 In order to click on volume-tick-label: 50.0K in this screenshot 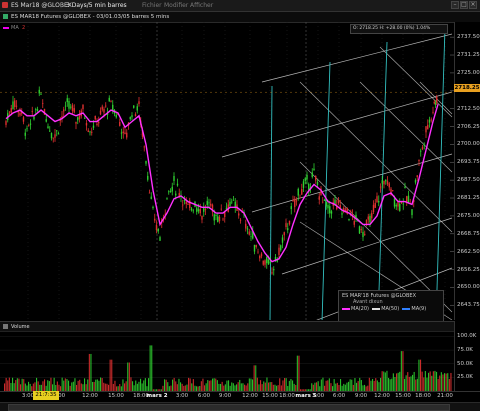, I will do `click(465, 363)`.